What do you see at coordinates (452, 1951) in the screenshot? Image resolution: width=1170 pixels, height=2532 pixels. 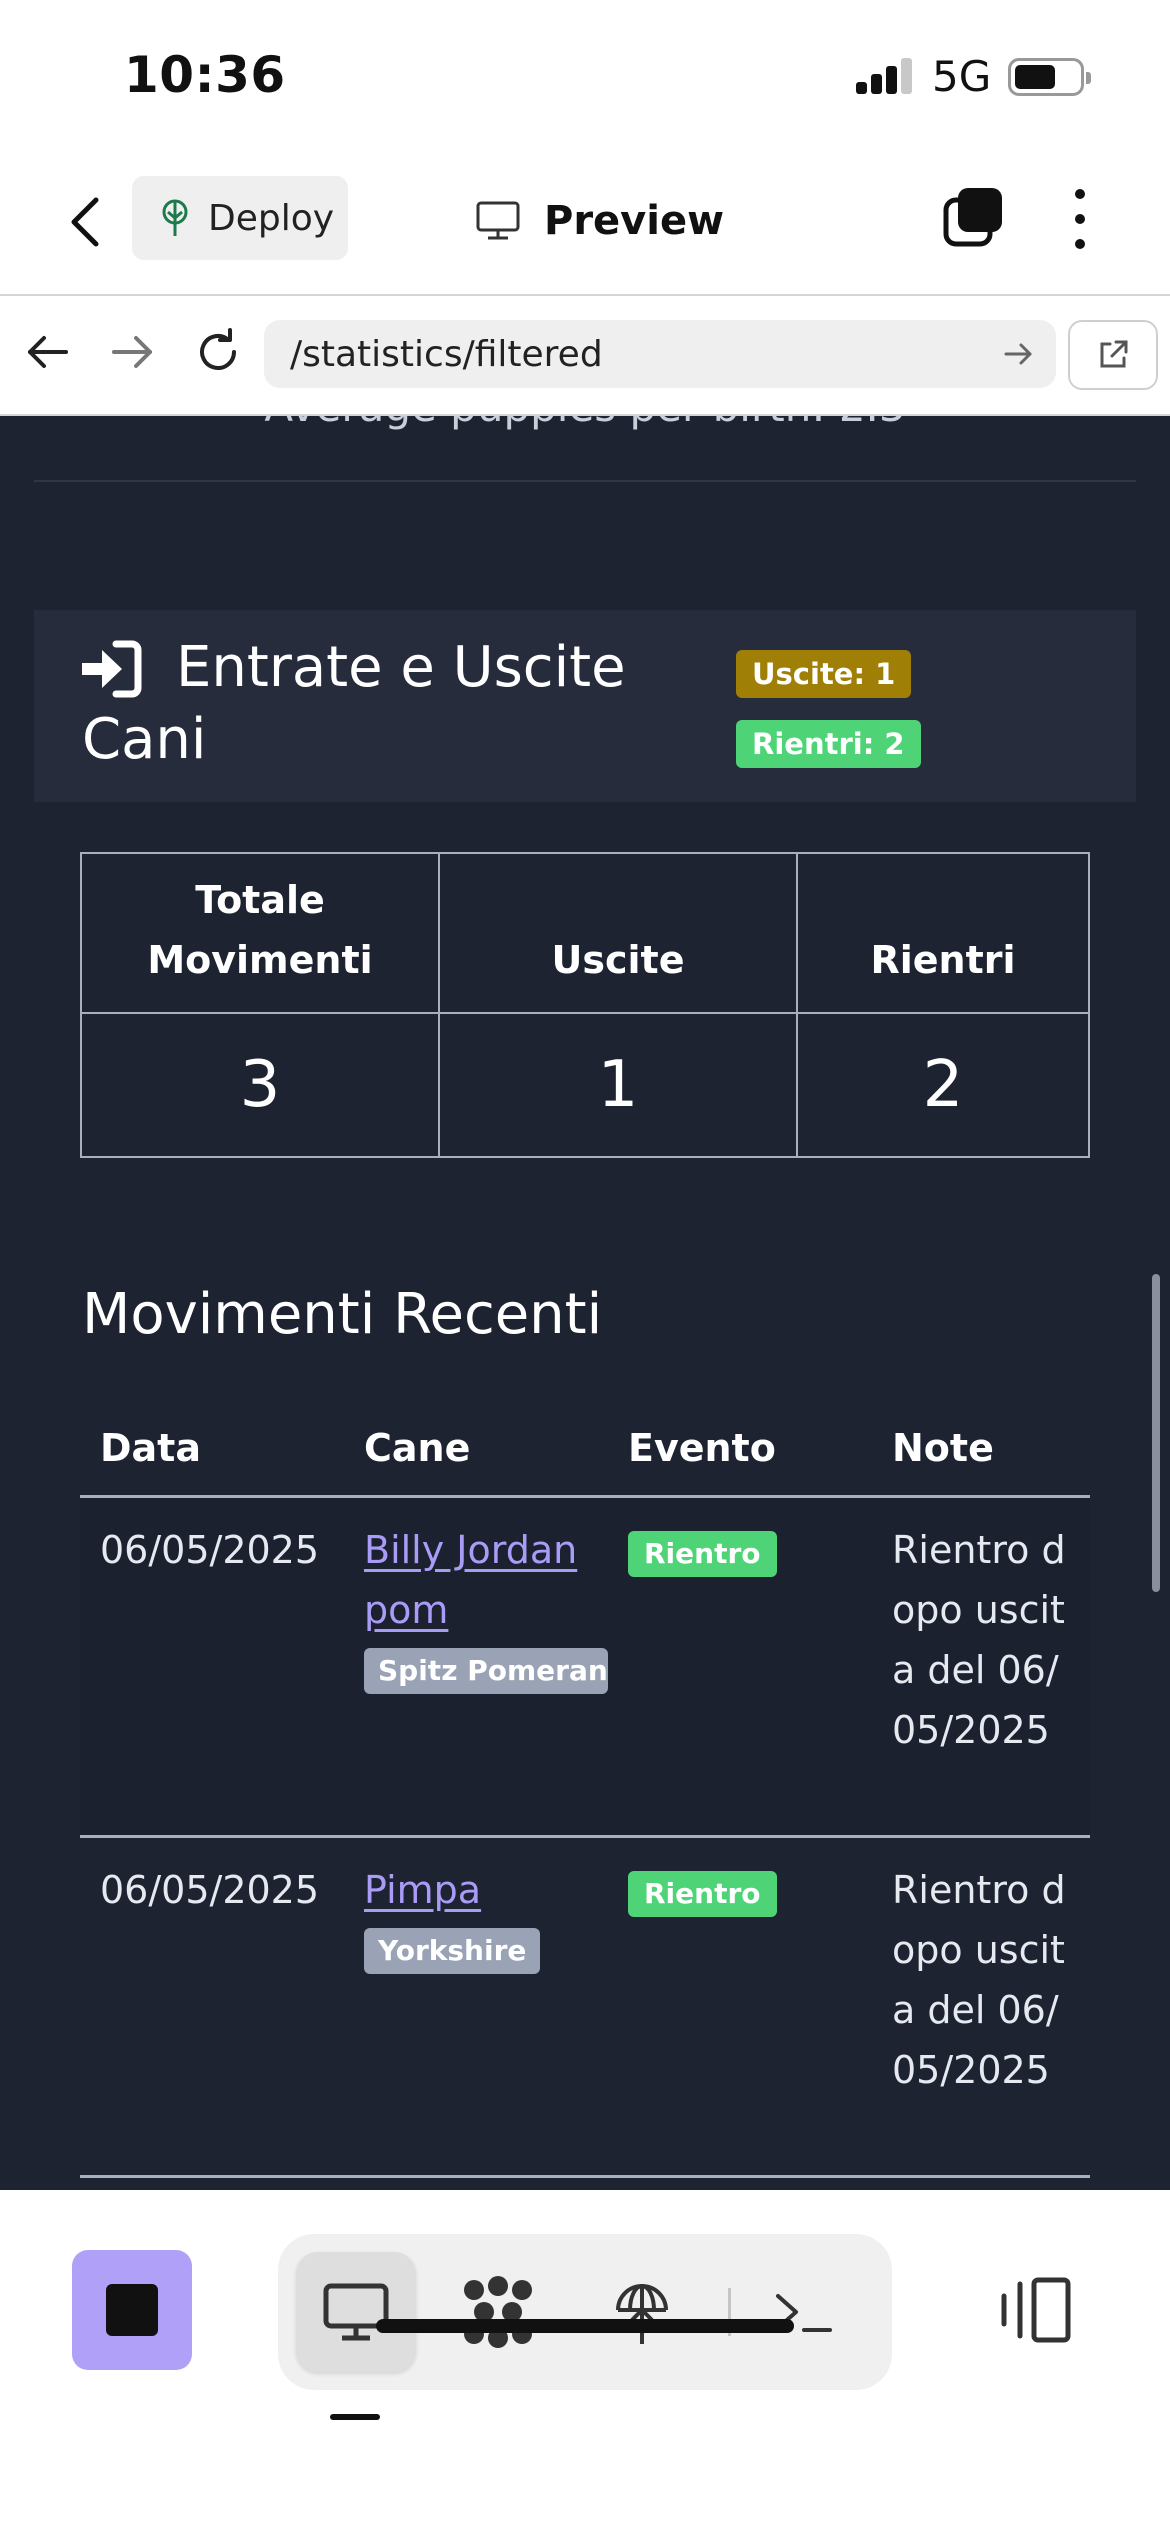 I see `breed-badge: Yorkshire` at bounding box center [452, 1951].